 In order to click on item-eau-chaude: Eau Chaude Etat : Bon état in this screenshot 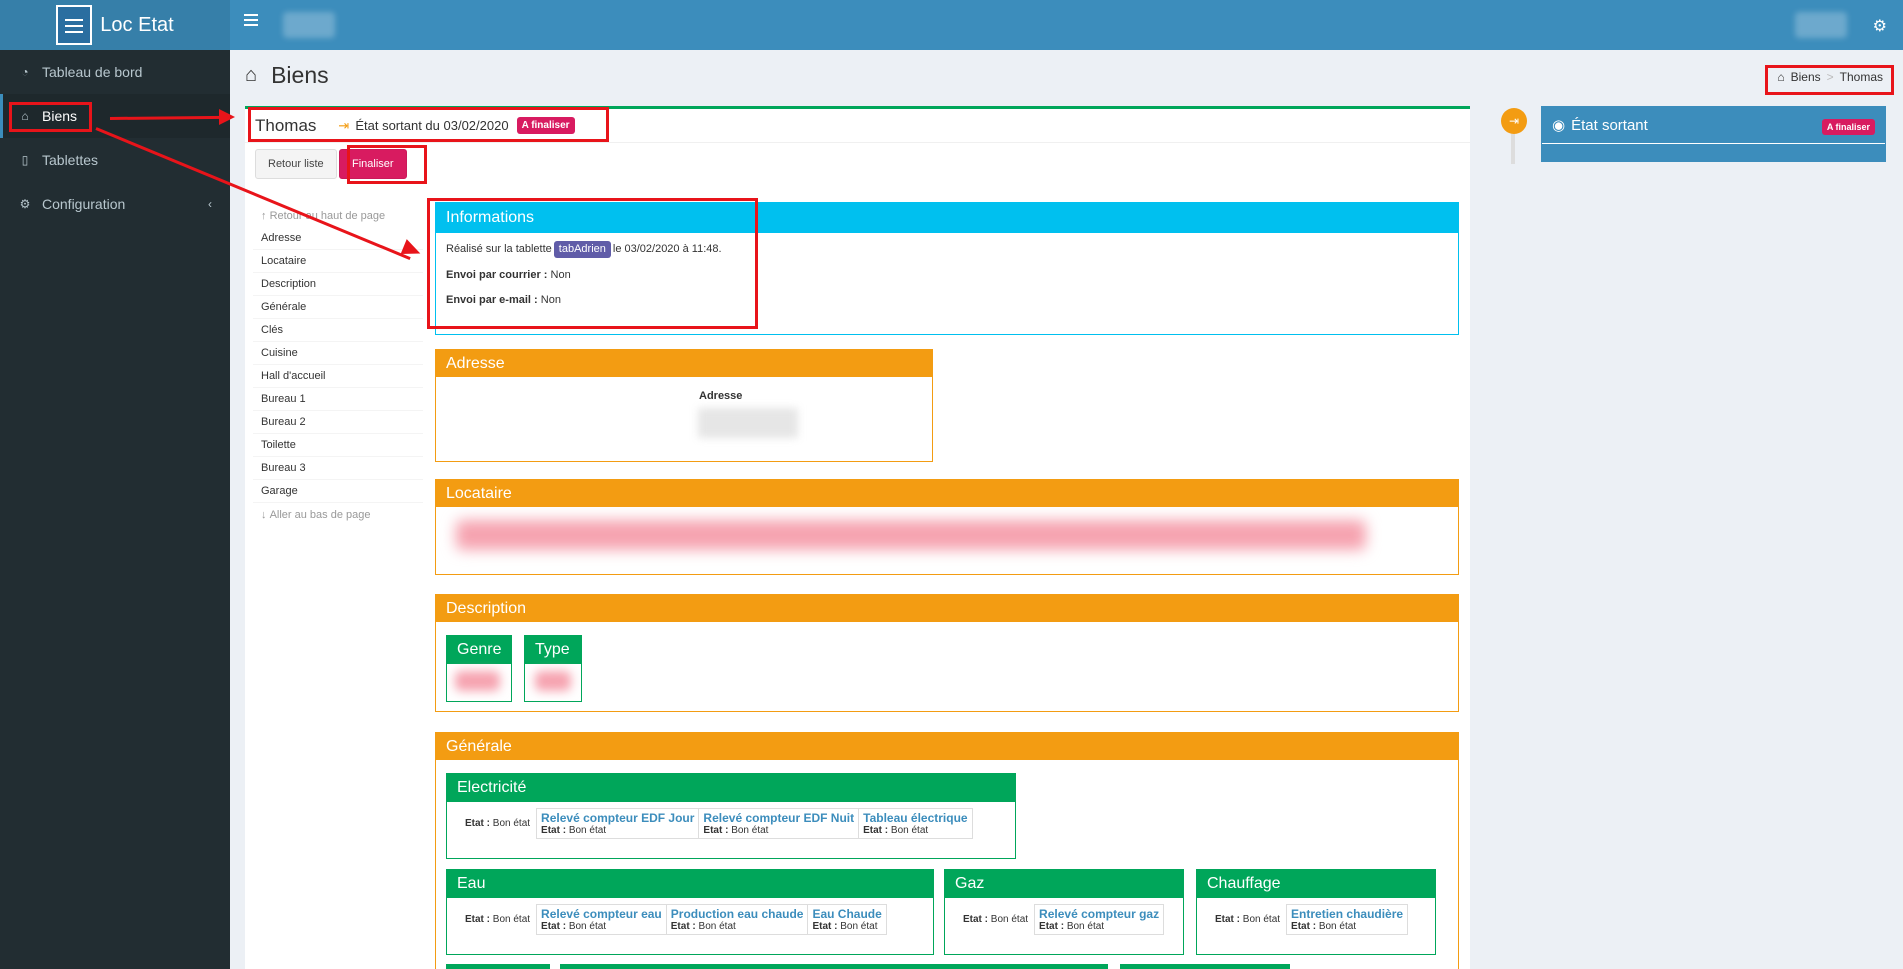, I will do `click(847, 919)`.